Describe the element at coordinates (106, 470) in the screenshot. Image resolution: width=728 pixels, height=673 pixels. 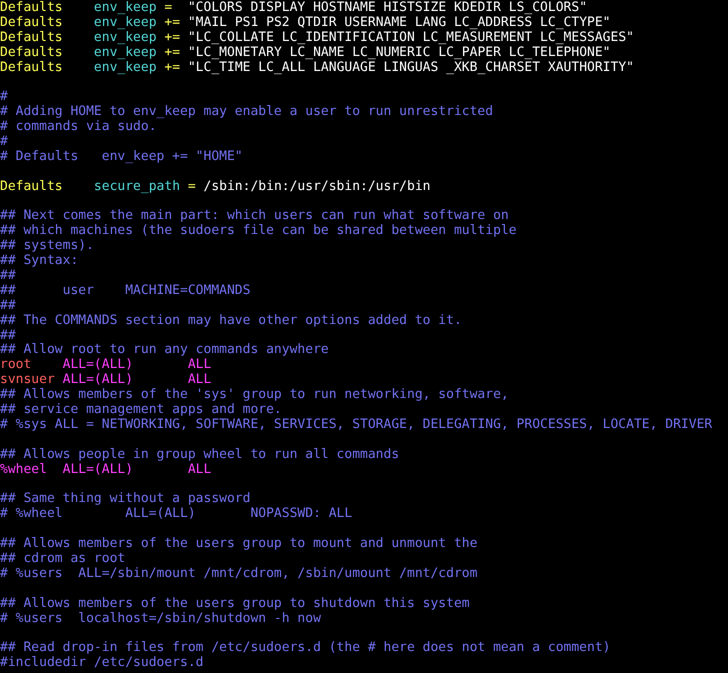
I see `code-line: %wheel ALL=(ALL) ALL` at that location.